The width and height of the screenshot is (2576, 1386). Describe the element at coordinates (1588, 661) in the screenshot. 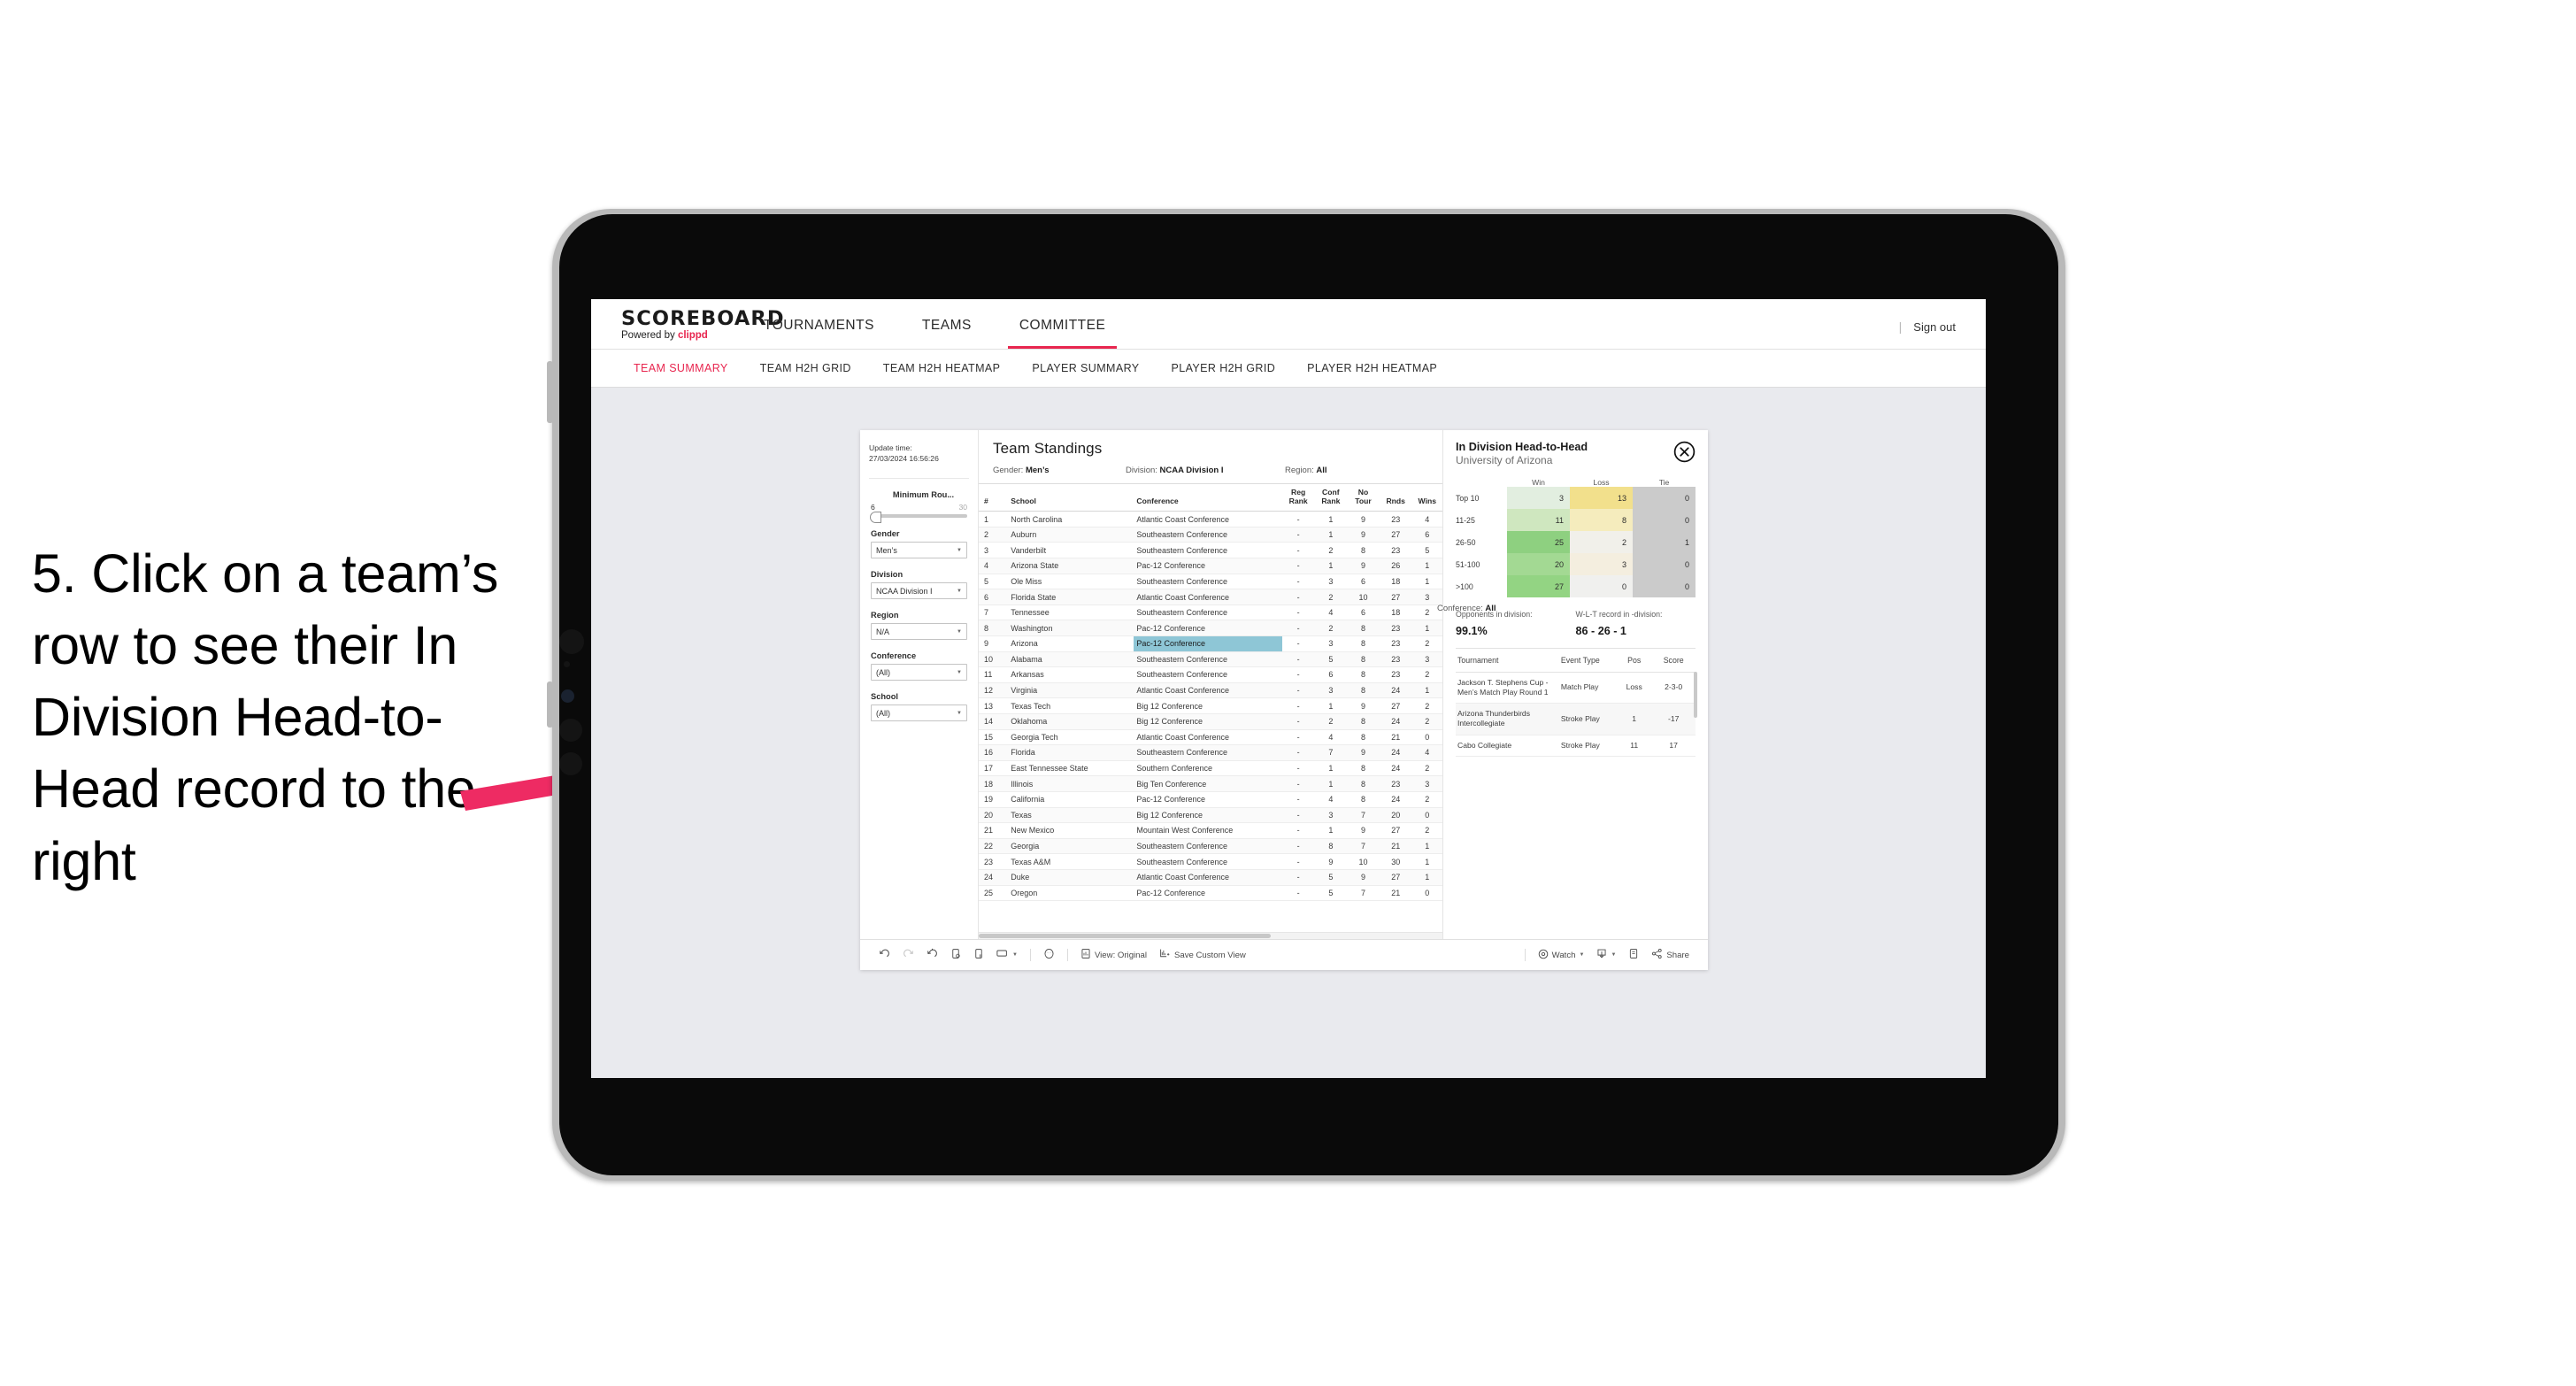

I see `col-event-type: Event Type` at that location.